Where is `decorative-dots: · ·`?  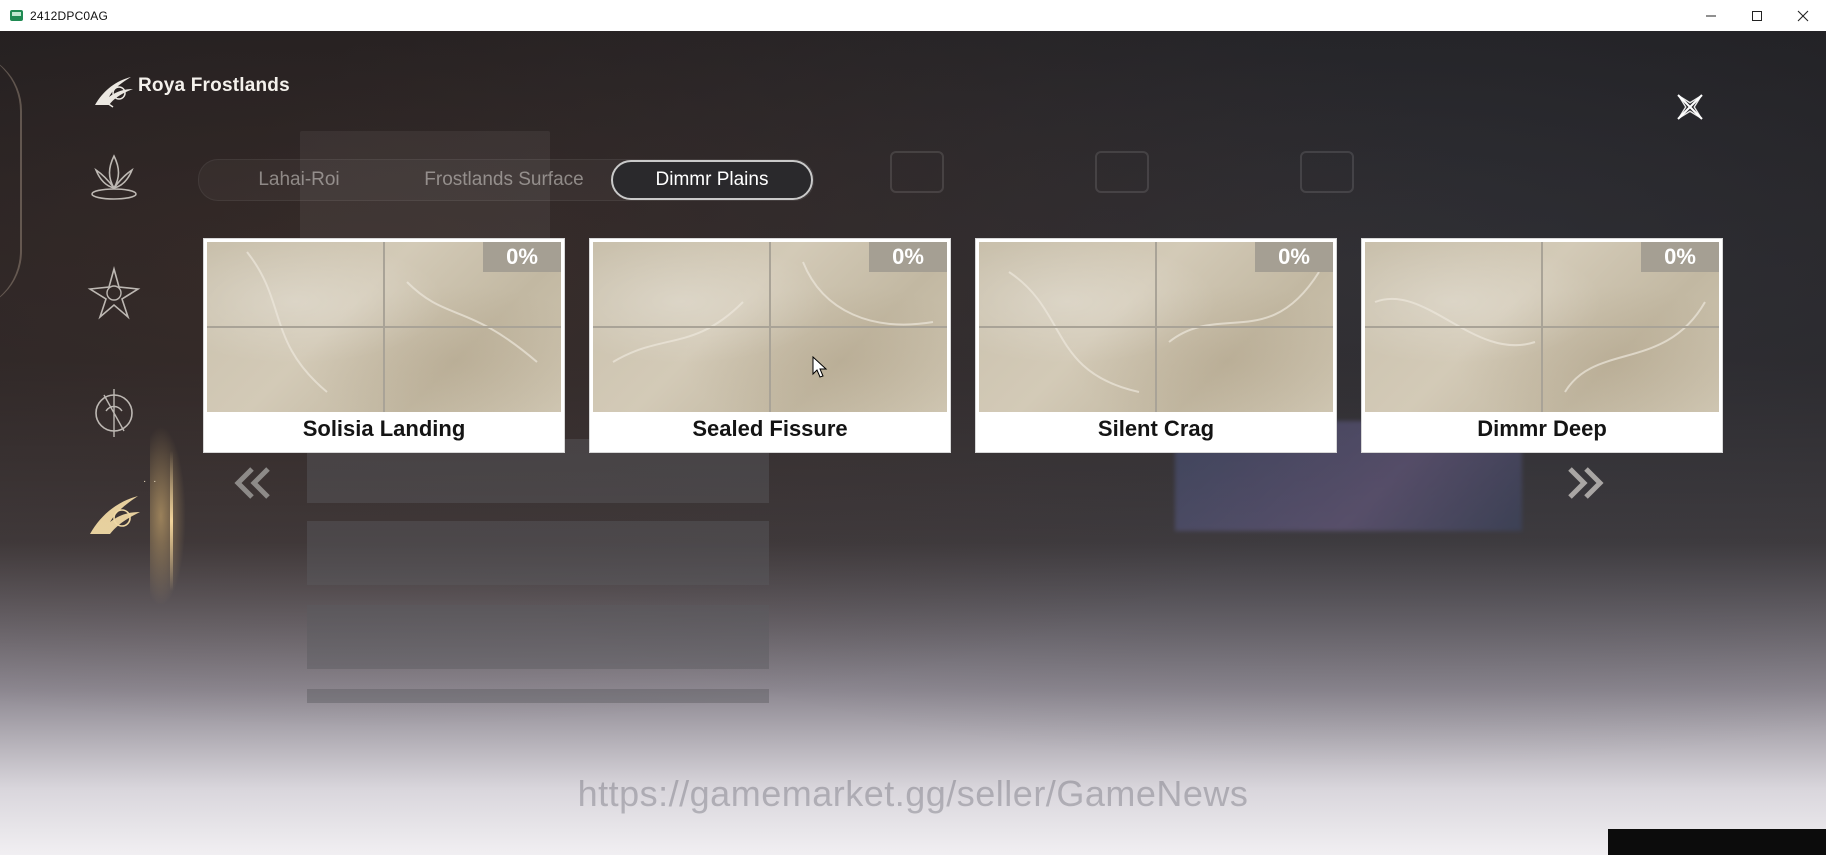
decorative-dots: · · is located at coordinates (151, 481).